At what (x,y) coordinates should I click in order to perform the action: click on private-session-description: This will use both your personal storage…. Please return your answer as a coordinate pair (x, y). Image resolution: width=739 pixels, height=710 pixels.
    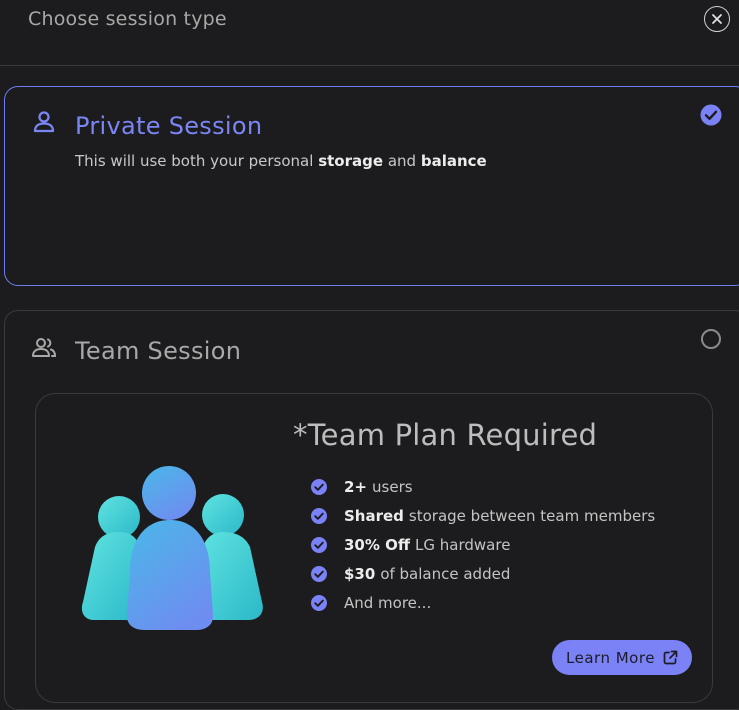
    Looking at the image, I should click on (281, 161).